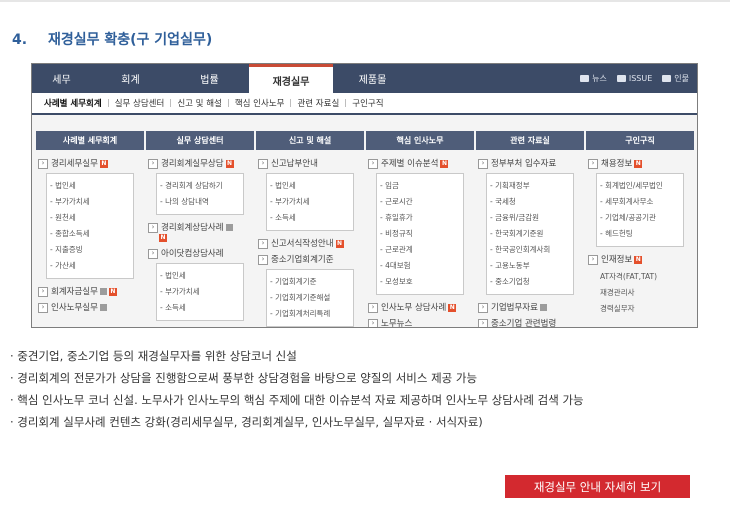 This screenshot has height=531, width=730. Describe the element at coordinates (130, 78) in the screenshot. I see `tab-accounting: 회계` at that location.